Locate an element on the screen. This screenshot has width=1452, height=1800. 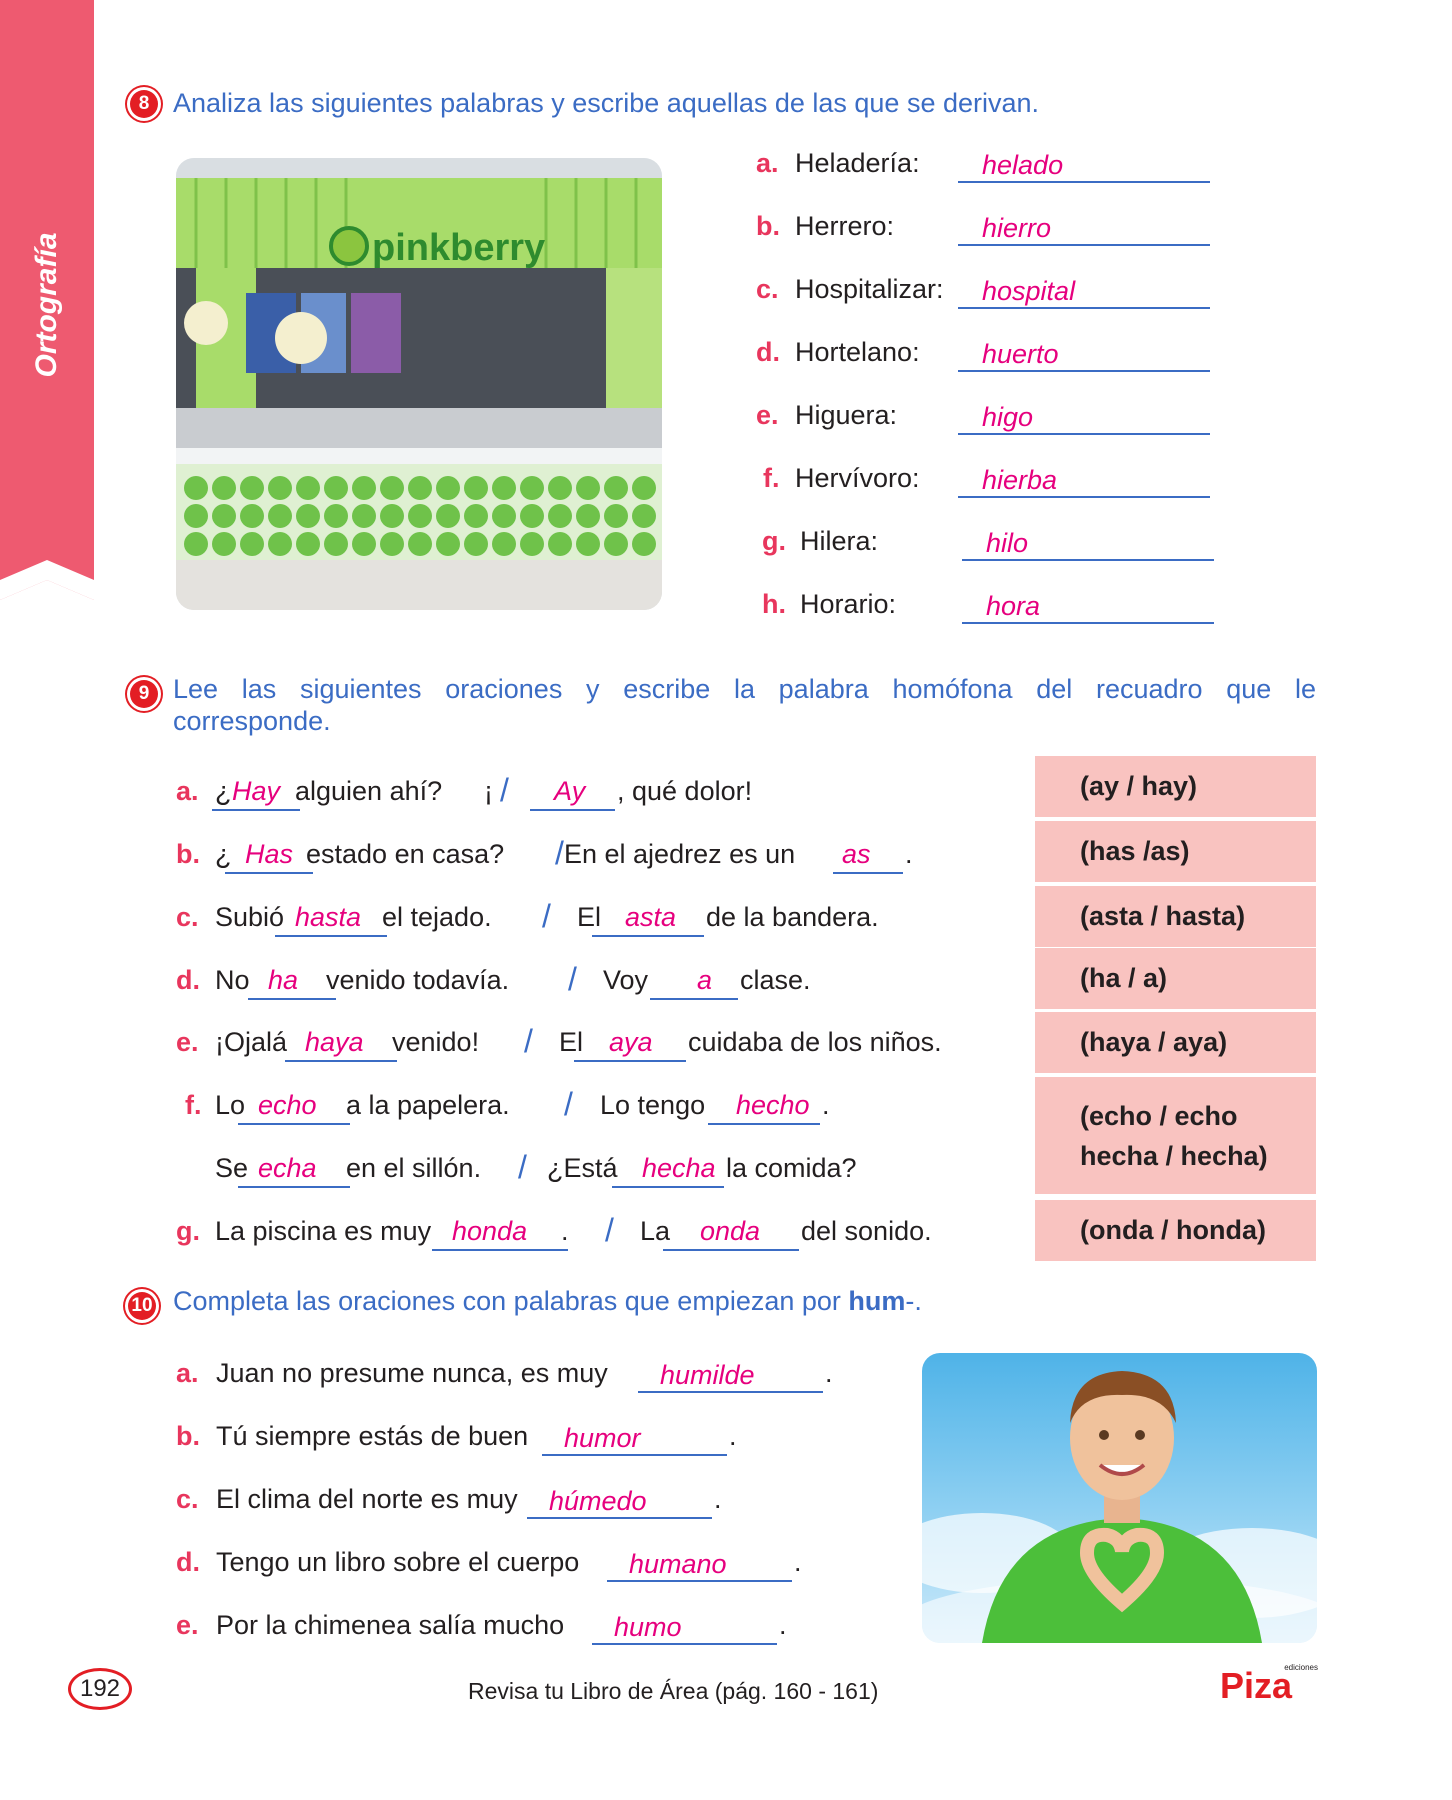
exercise-10-item-letter: a. is located at coordinates (187, 1373).